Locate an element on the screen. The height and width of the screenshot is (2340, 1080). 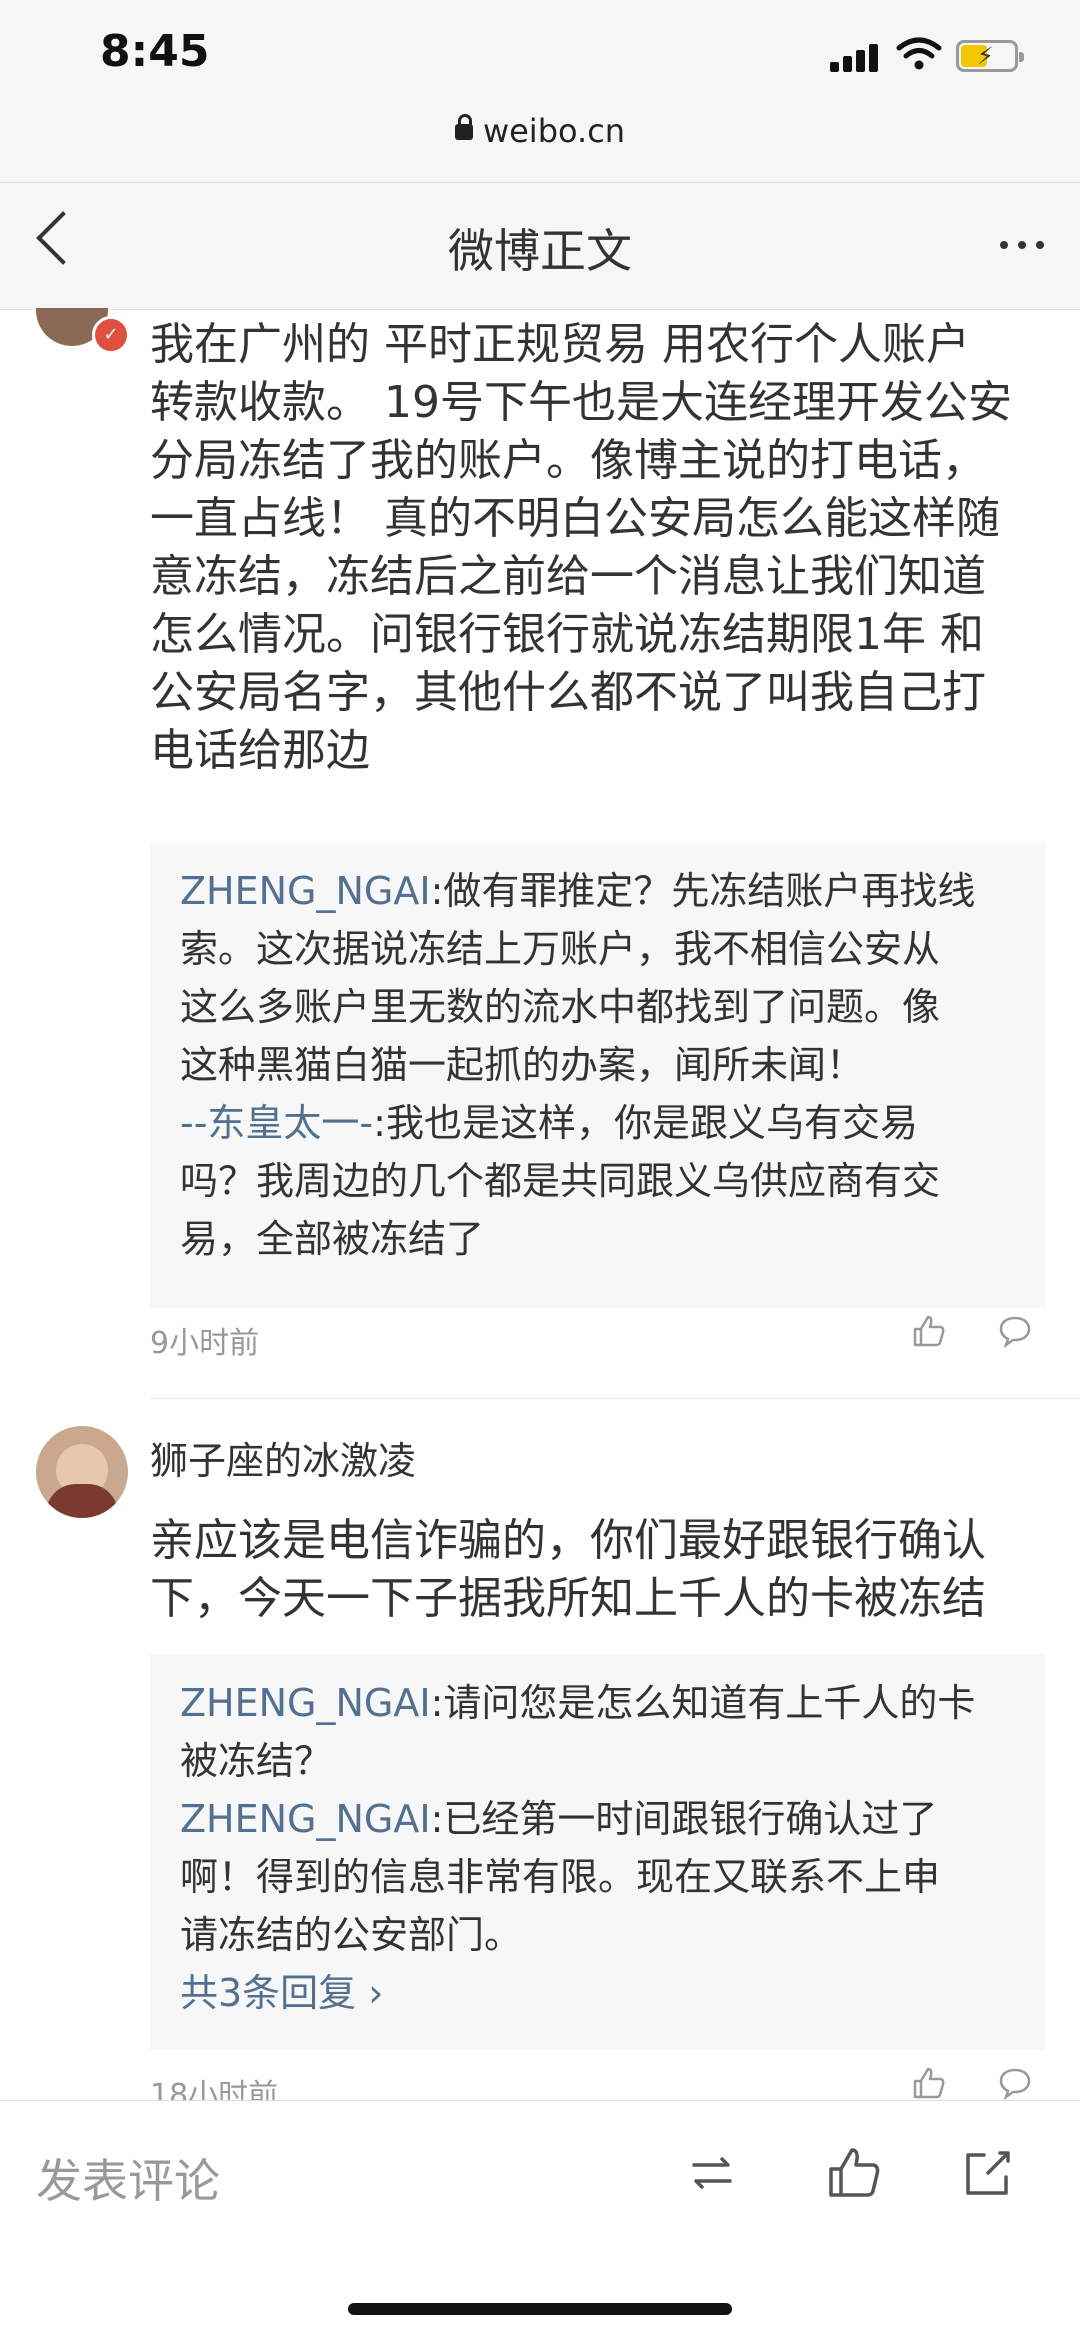
bottom-action-bar: 发表评论 is located at coordinates (540, 2220).